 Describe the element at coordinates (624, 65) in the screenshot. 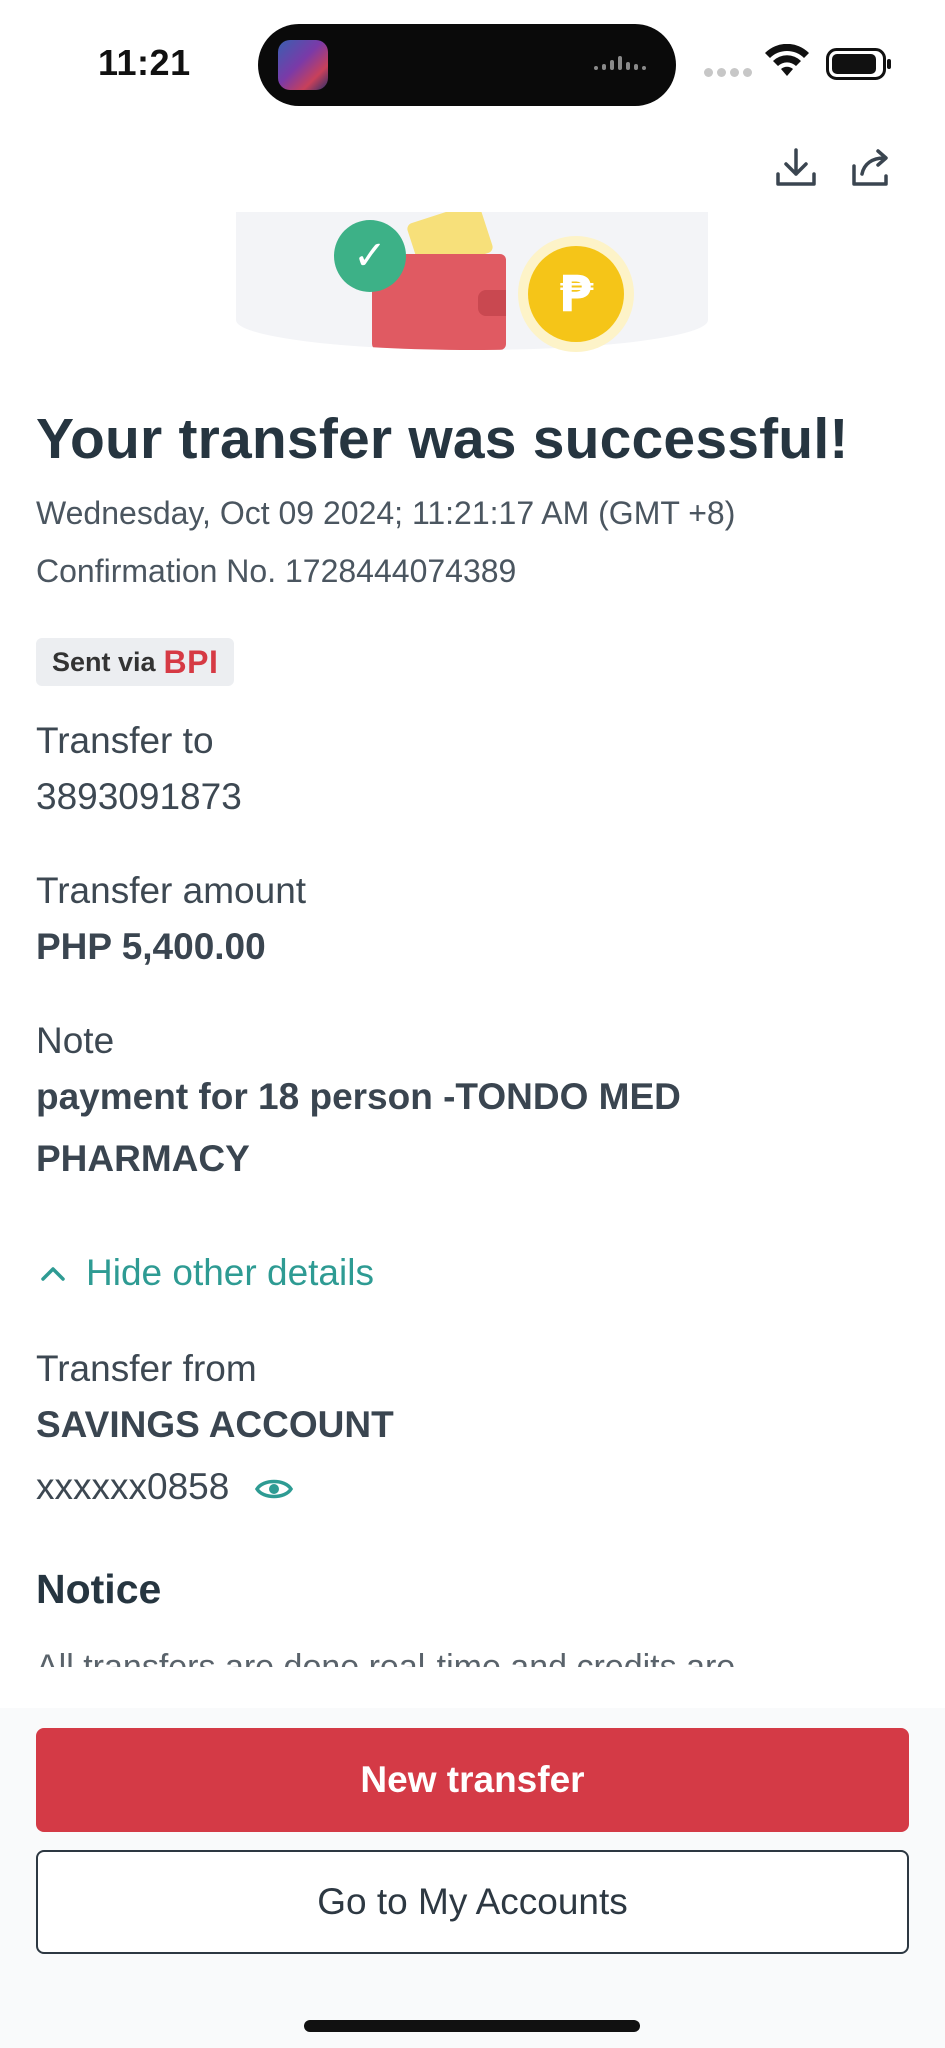

I see `audio-wave-icon` at that location.